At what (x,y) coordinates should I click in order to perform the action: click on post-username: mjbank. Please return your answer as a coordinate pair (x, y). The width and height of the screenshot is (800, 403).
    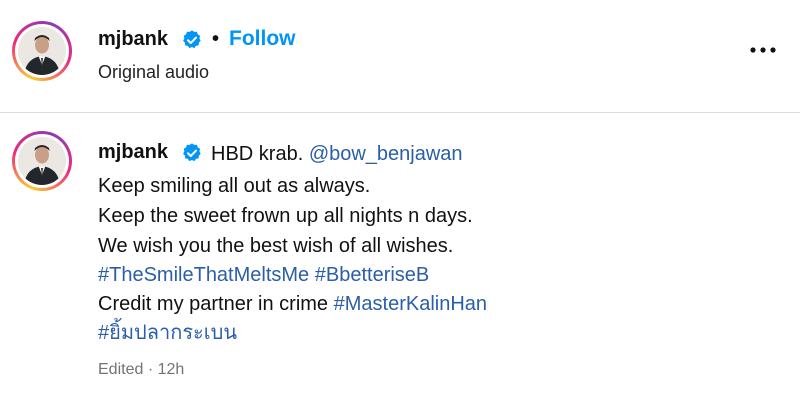
    Looking at the image, I should click on (133, 39).